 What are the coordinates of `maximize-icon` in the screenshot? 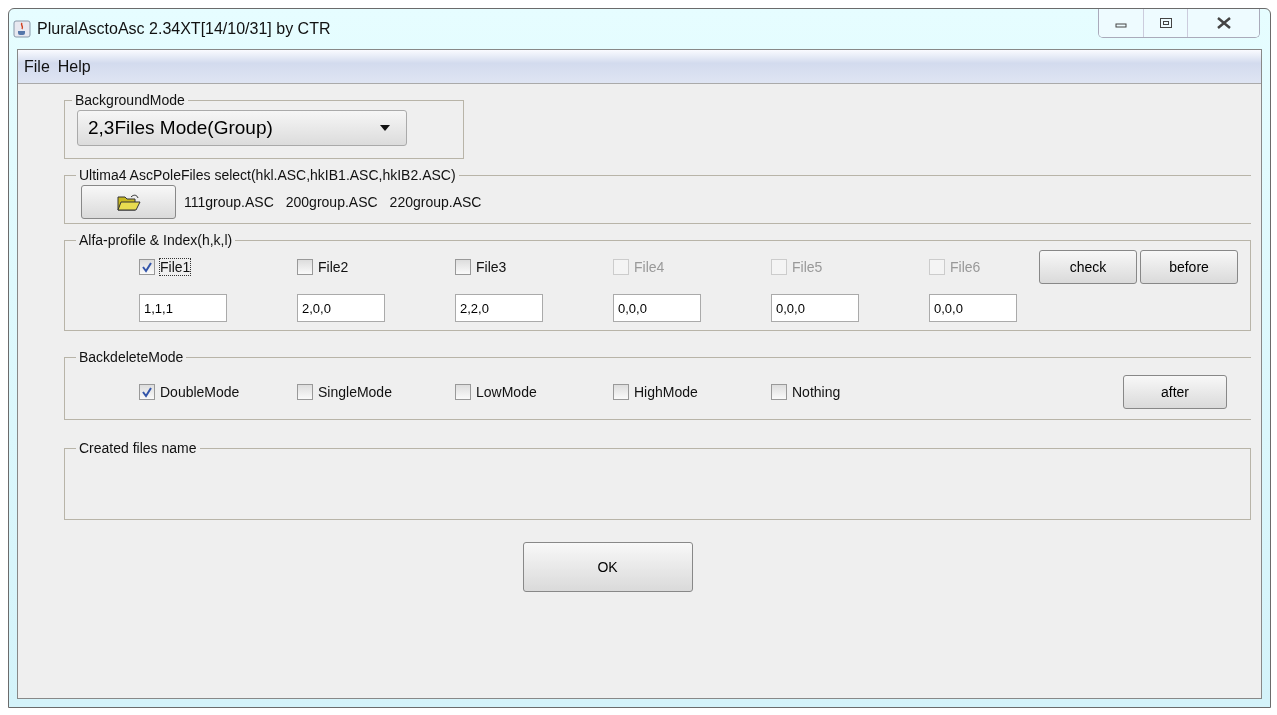 It's located at (1165, 23).